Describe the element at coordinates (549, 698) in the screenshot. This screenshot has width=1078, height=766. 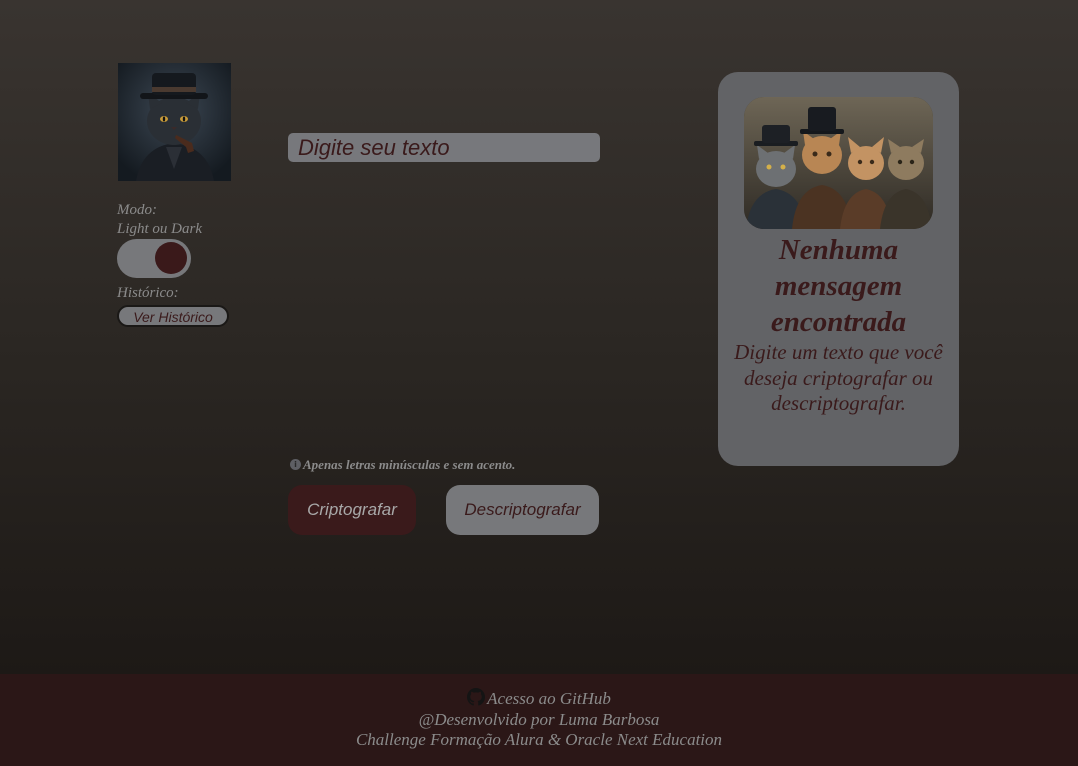
I see `github-link: Acesso ao GitHub` at that location.